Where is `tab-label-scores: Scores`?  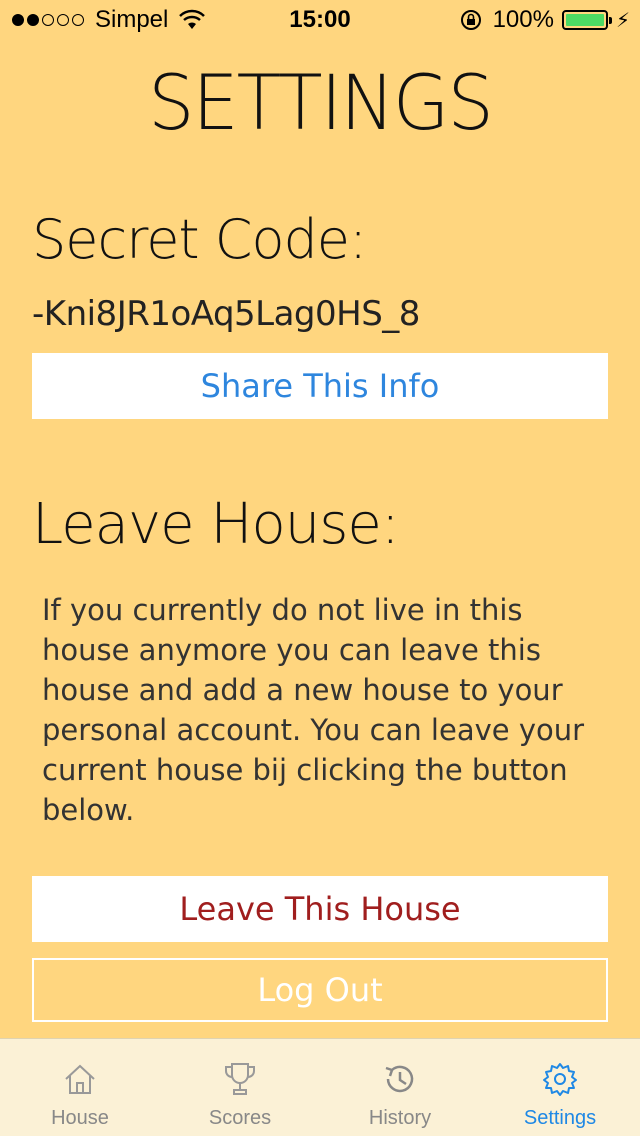
tab-label-scores: Scores is located at coordinates (240, 1118).